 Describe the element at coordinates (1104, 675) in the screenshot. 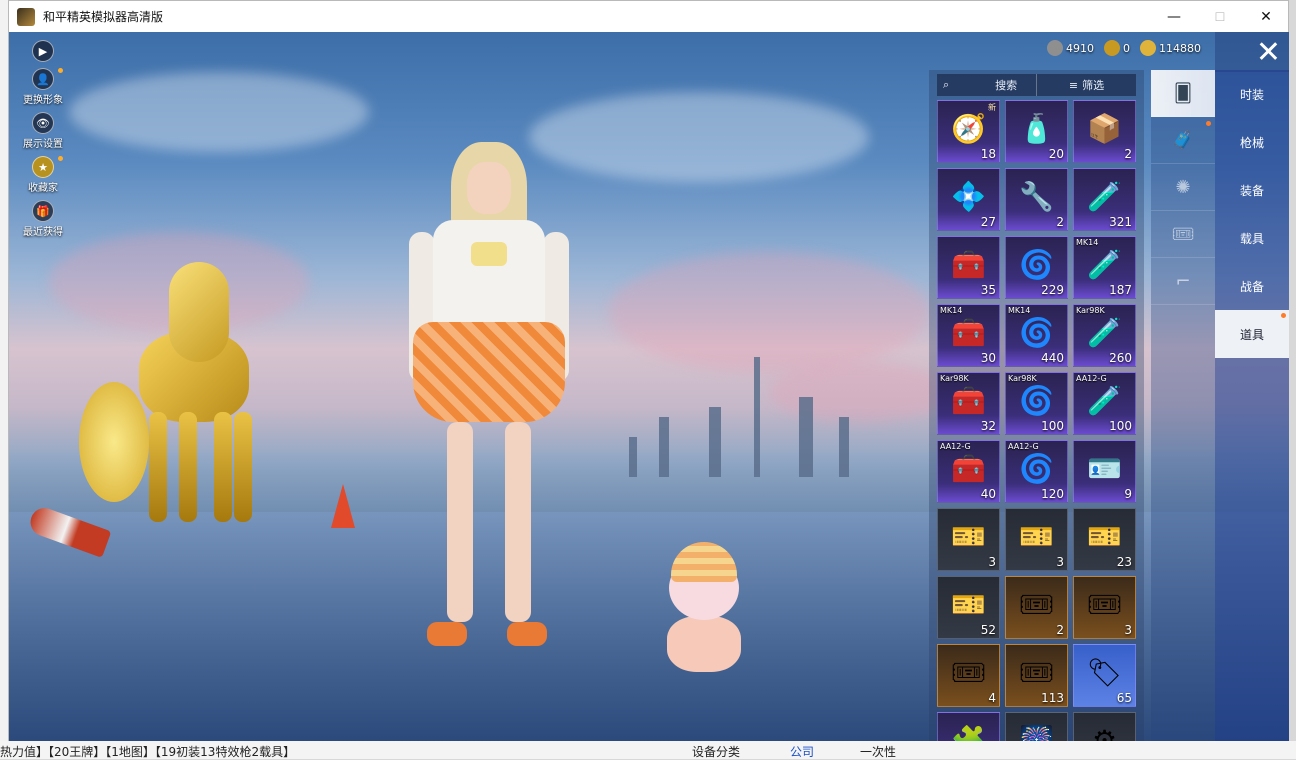

I see `inventory-item: 🏷 65` at that location.